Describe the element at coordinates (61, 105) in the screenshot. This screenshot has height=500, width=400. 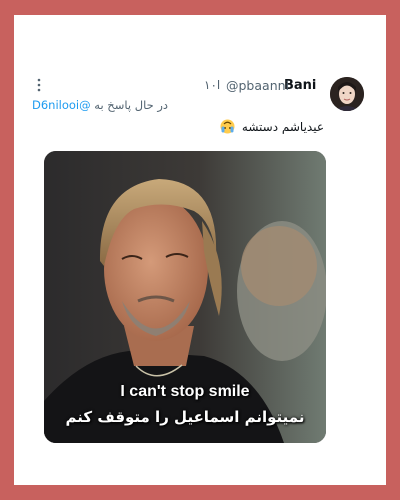
I see `replying-to-handle: @D6nilooi` at that location.